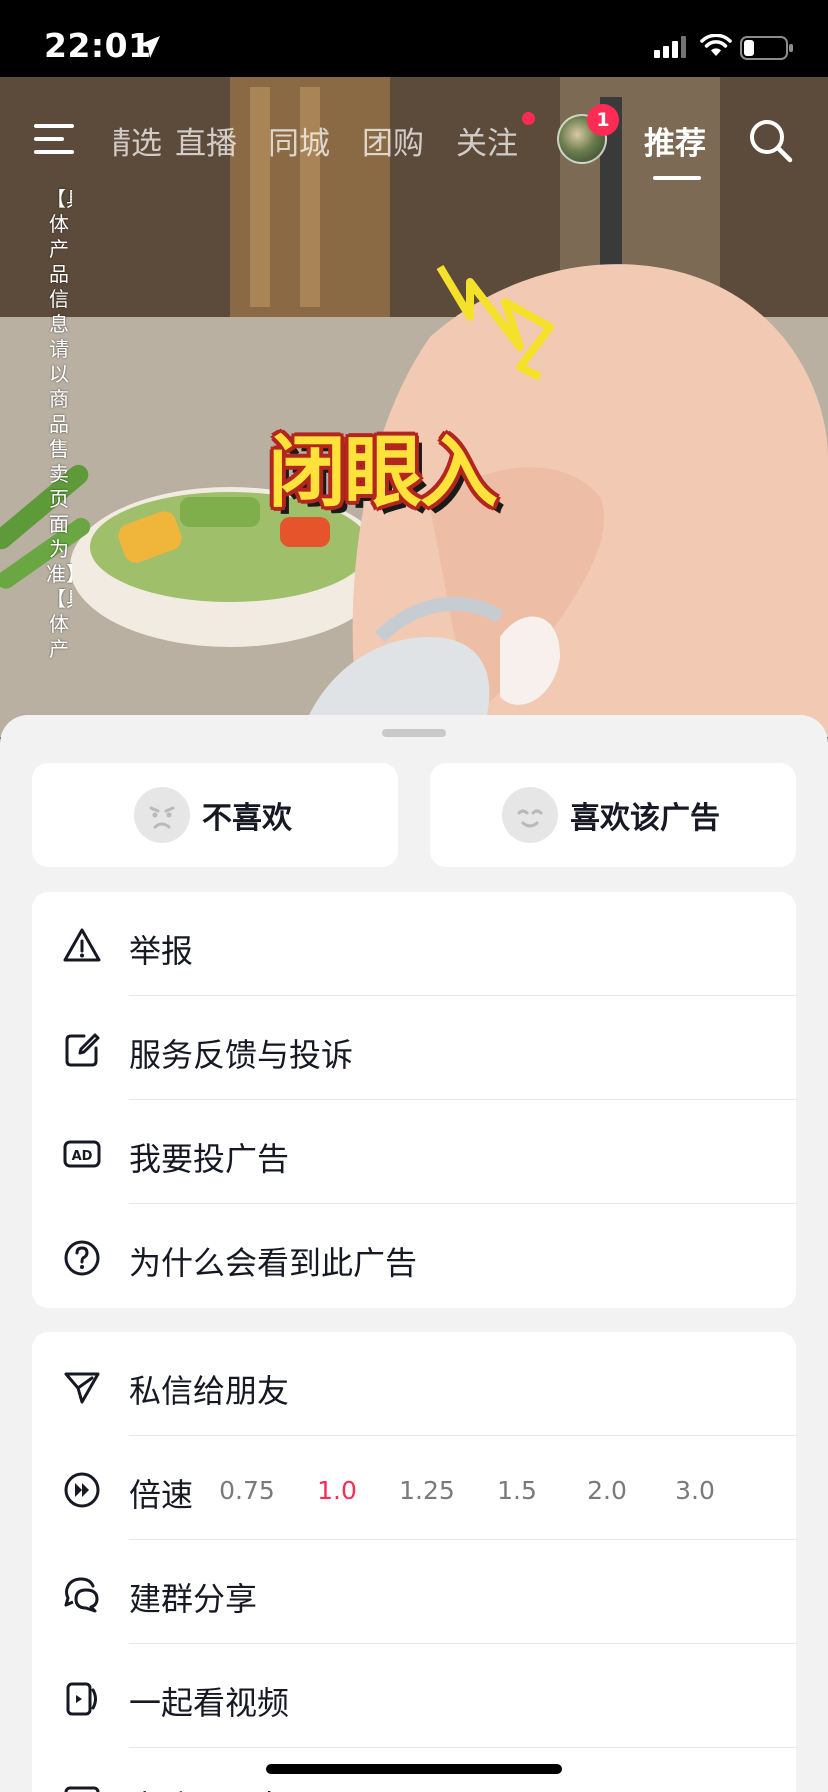 The width and height of the screenshot is (828, 1792). I want to click on active-tab-underline, so click(677, 178).